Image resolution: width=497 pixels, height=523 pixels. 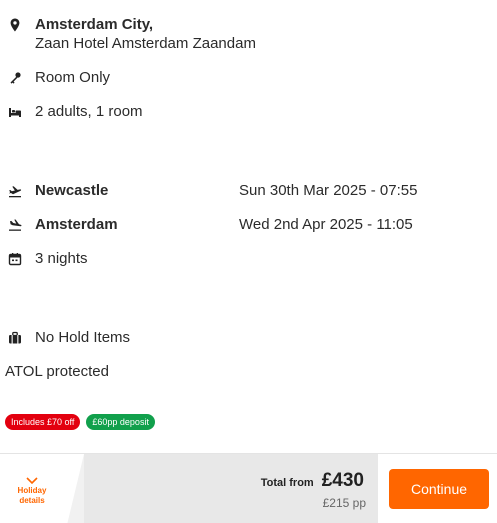 I want to click on outbound-flight-row: Newcastle Sun 30th Mar 2025 - 07:55, so click(x=245, y=190).